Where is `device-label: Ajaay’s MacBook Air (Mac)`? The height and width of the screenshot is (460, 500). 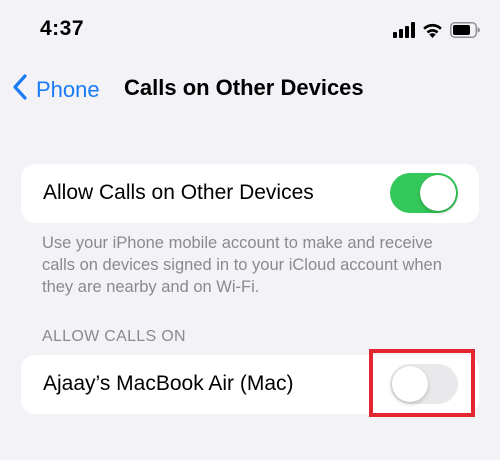 device-label: Ajaay’s MacBook Air (Mac) is located at coordinates (168, 383).